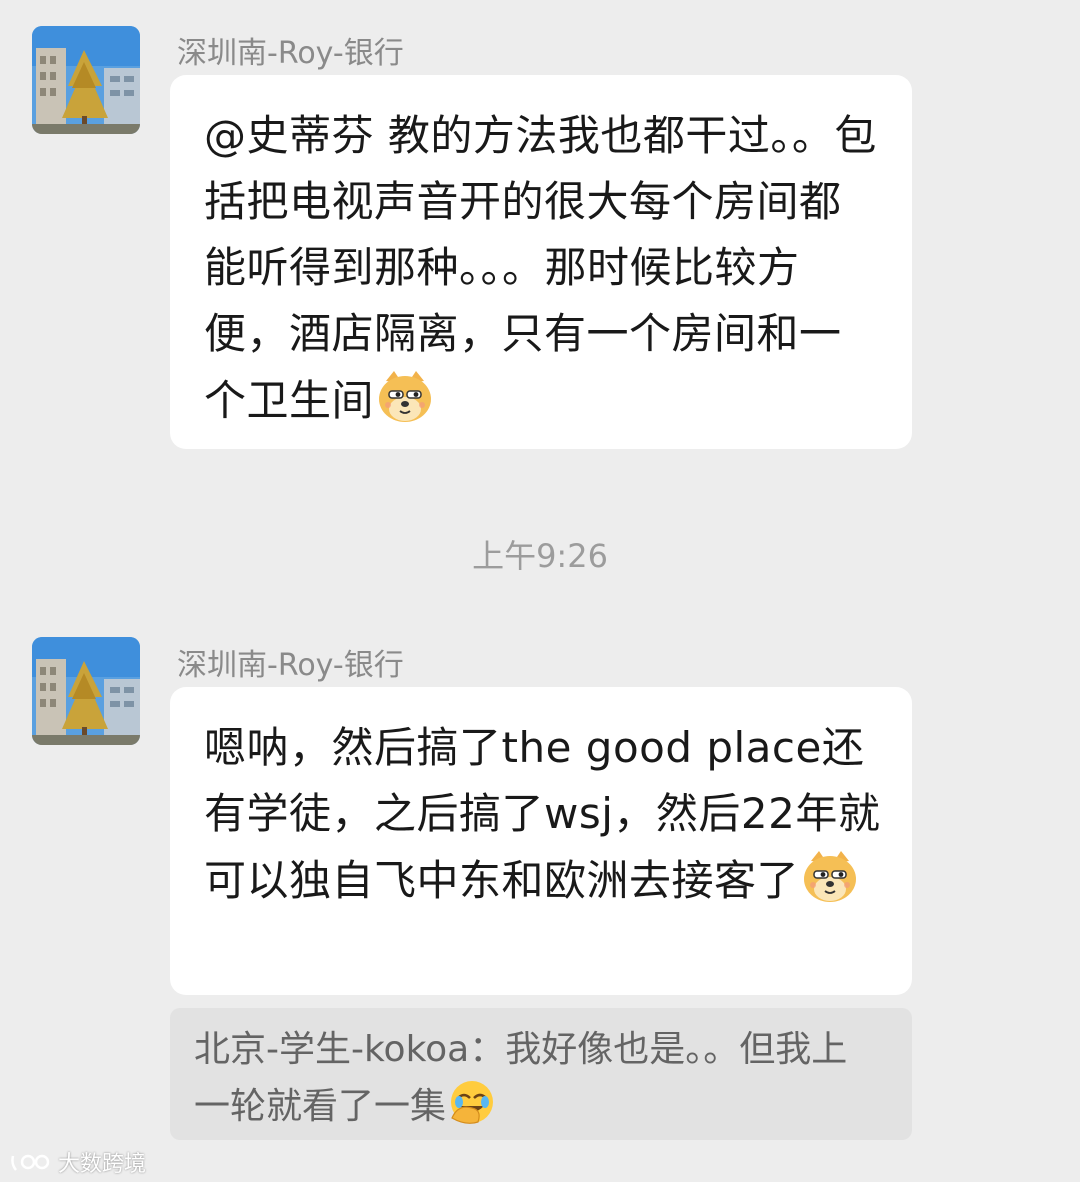  I want to click on facepalm-laugh-emoji-icon, so click(472, 1102).